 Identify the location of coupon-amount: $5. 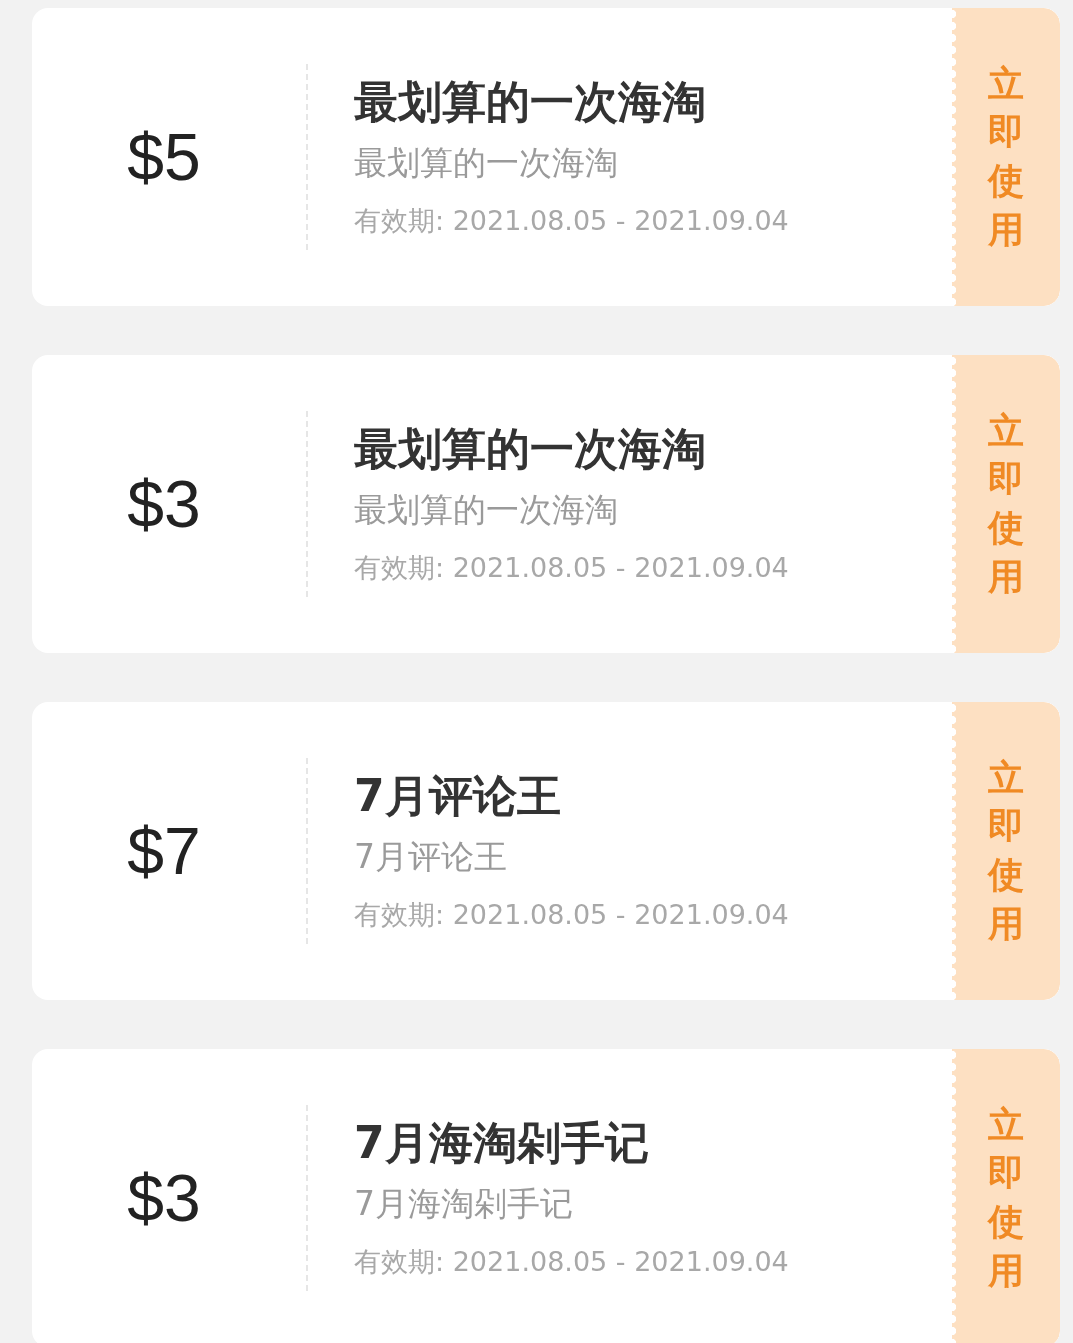
(164, 157).